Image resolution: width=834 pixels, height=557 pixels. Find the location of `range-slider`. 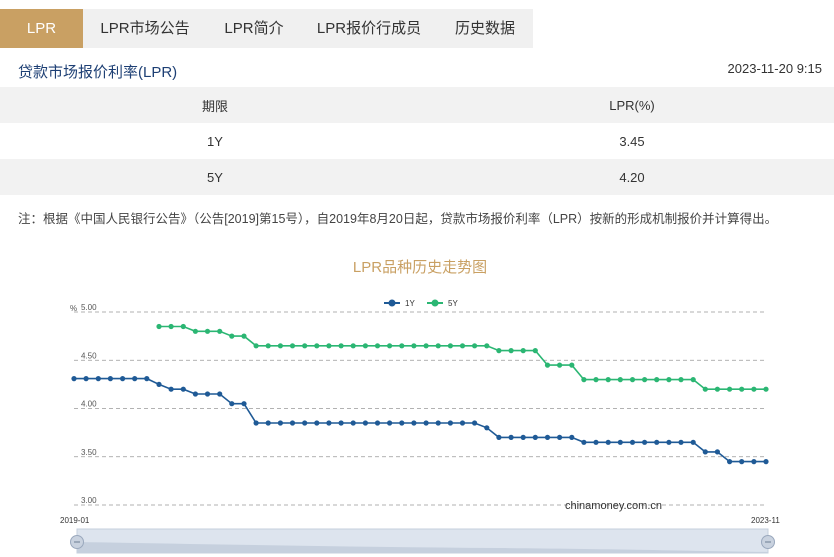

range-slider is located at coordinates (422, 541).